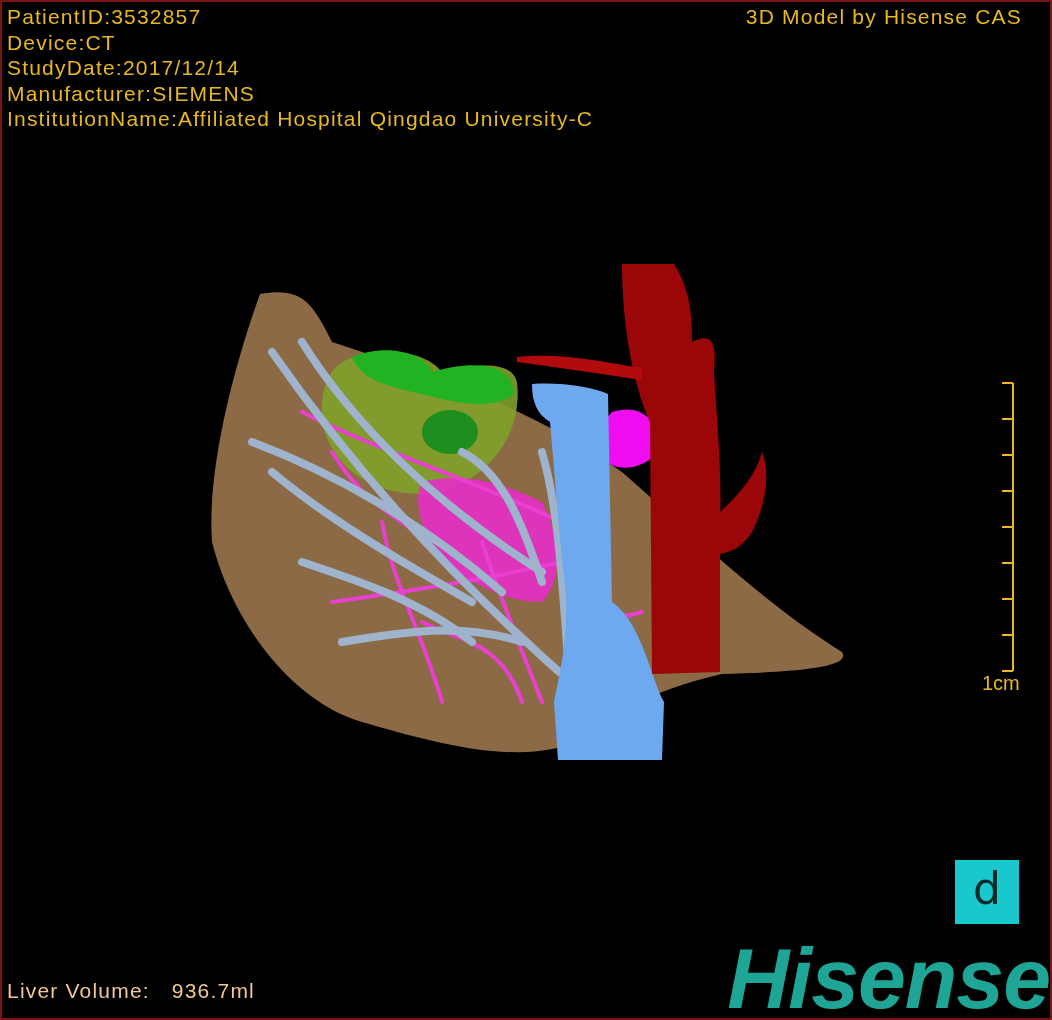 Image resolution: width=1052 pixels, height=1020 pixels. What do you see at coordinates (78, 991) in the screenshot?
I see `volume-label: Liver Volume:` at bounding box center [78, 991].